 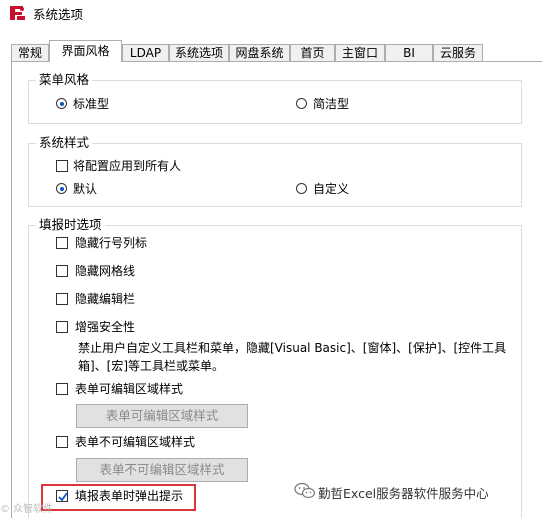 I want to click on radio-simple-label: 简洁型, so click(x=331, y=104).